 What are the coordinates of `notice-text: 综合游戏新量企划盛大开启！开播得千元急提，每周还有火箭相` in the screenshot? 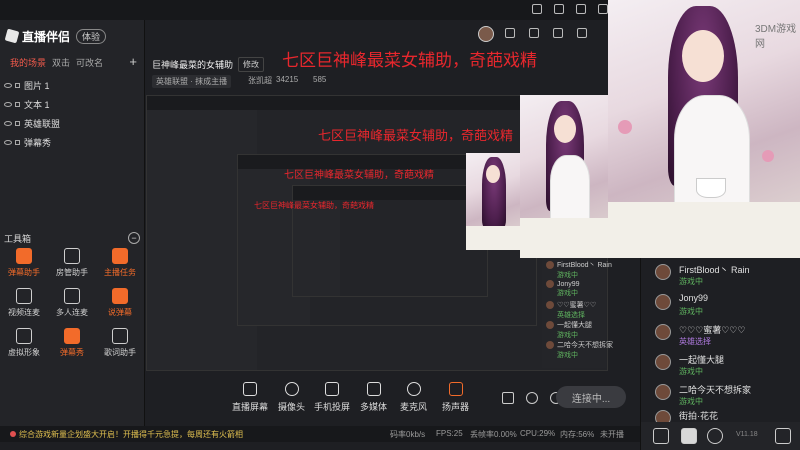 It's located at (126, 434).